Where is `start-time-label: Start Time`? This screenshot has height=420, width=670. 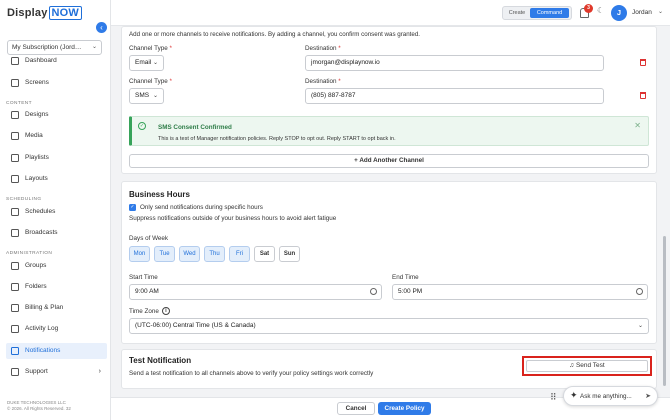
start-time-label: Start Time is located at coordinates (143, 277).